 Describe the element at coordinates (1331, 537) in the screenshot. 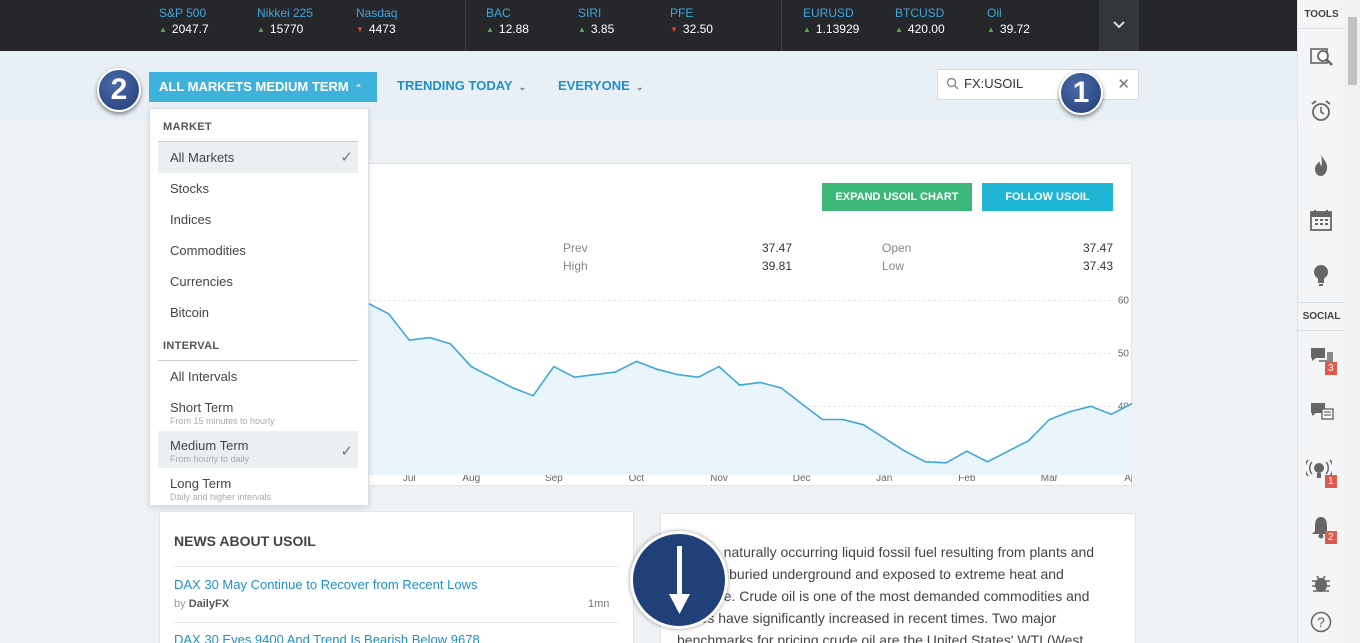

I see `notification-count-badge: 2` at that location.